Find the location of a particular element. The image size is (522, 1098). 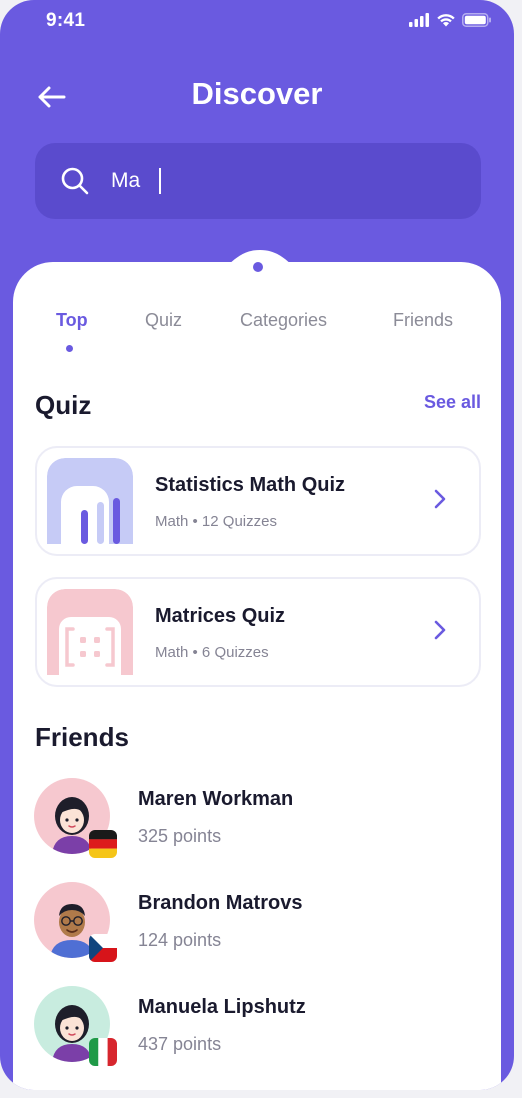

quiz-meta: Math • 6 Quizzes is located at coordinates (212, 652).